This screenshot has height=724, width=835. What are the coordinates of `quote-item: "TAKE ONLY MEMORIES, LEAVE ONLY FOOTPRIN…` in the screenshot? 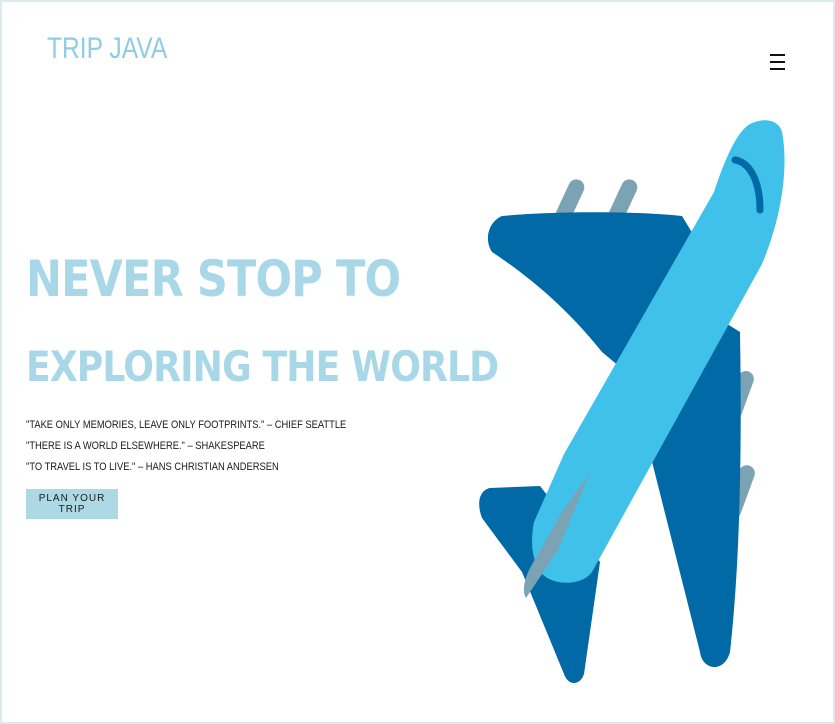 It's located at (186, 425).